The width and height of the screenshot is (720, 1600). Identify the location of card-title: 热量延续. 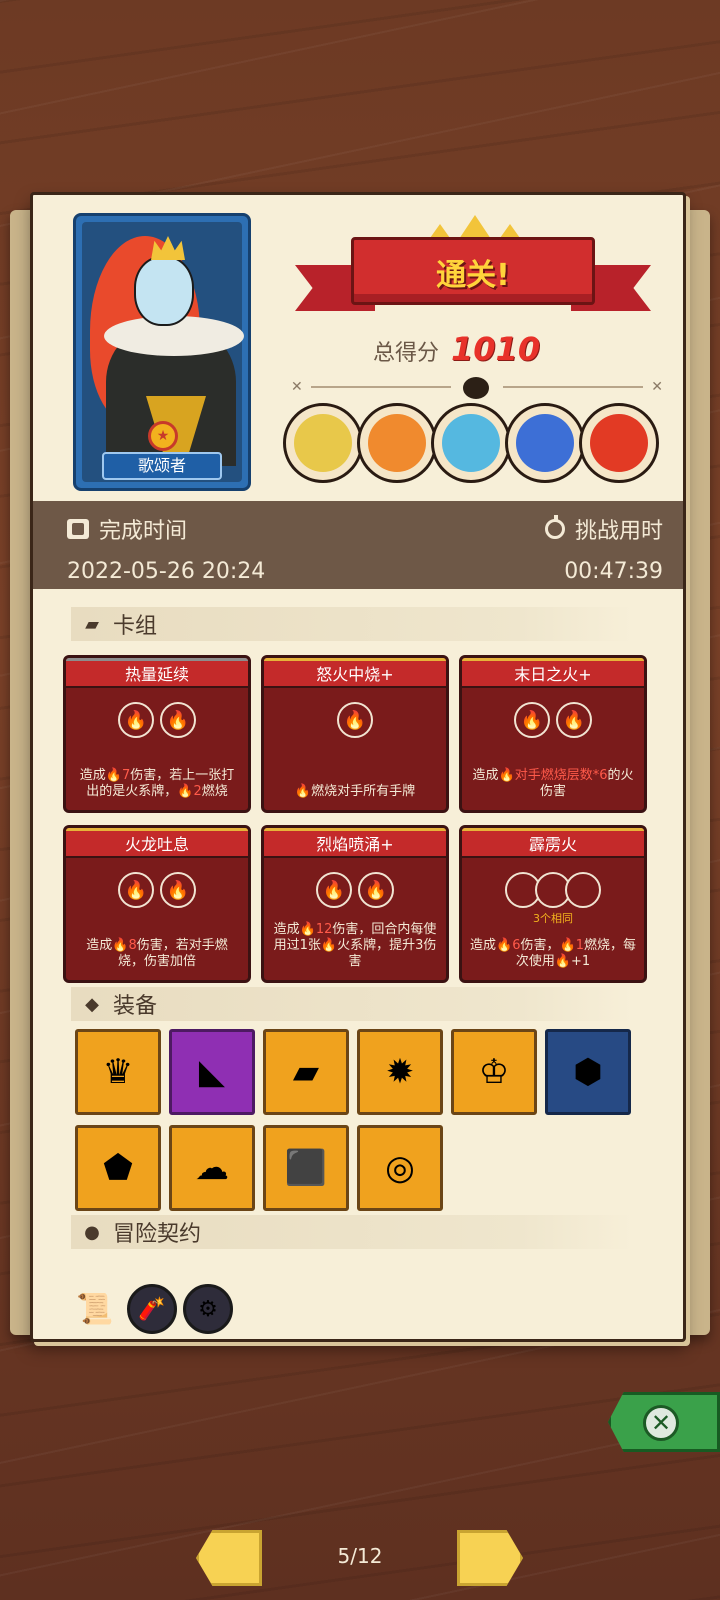
(157, 673).